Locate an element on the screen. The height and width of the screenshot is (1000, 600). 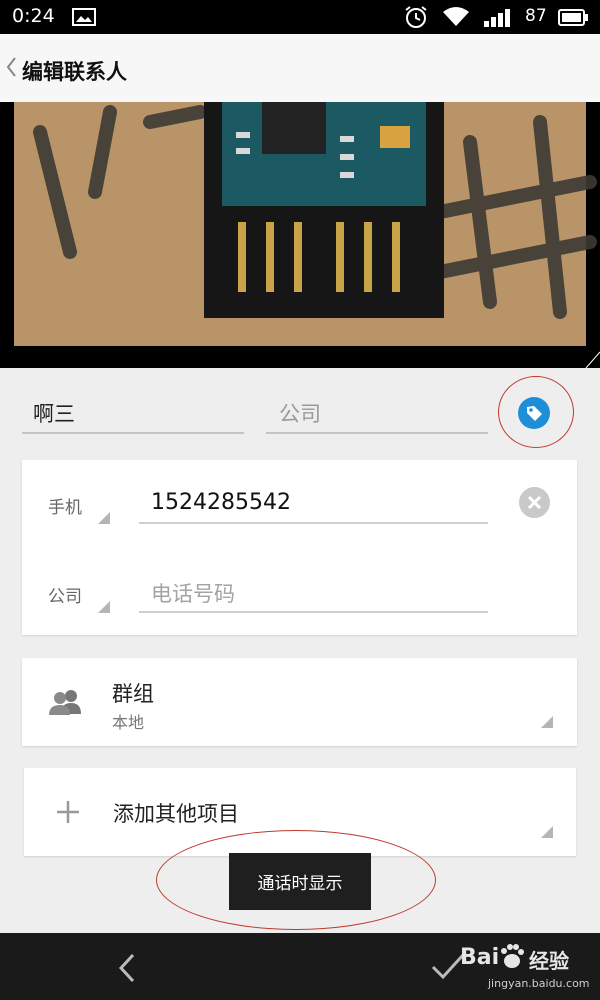
people-icon is located at coordinates (65, 702).